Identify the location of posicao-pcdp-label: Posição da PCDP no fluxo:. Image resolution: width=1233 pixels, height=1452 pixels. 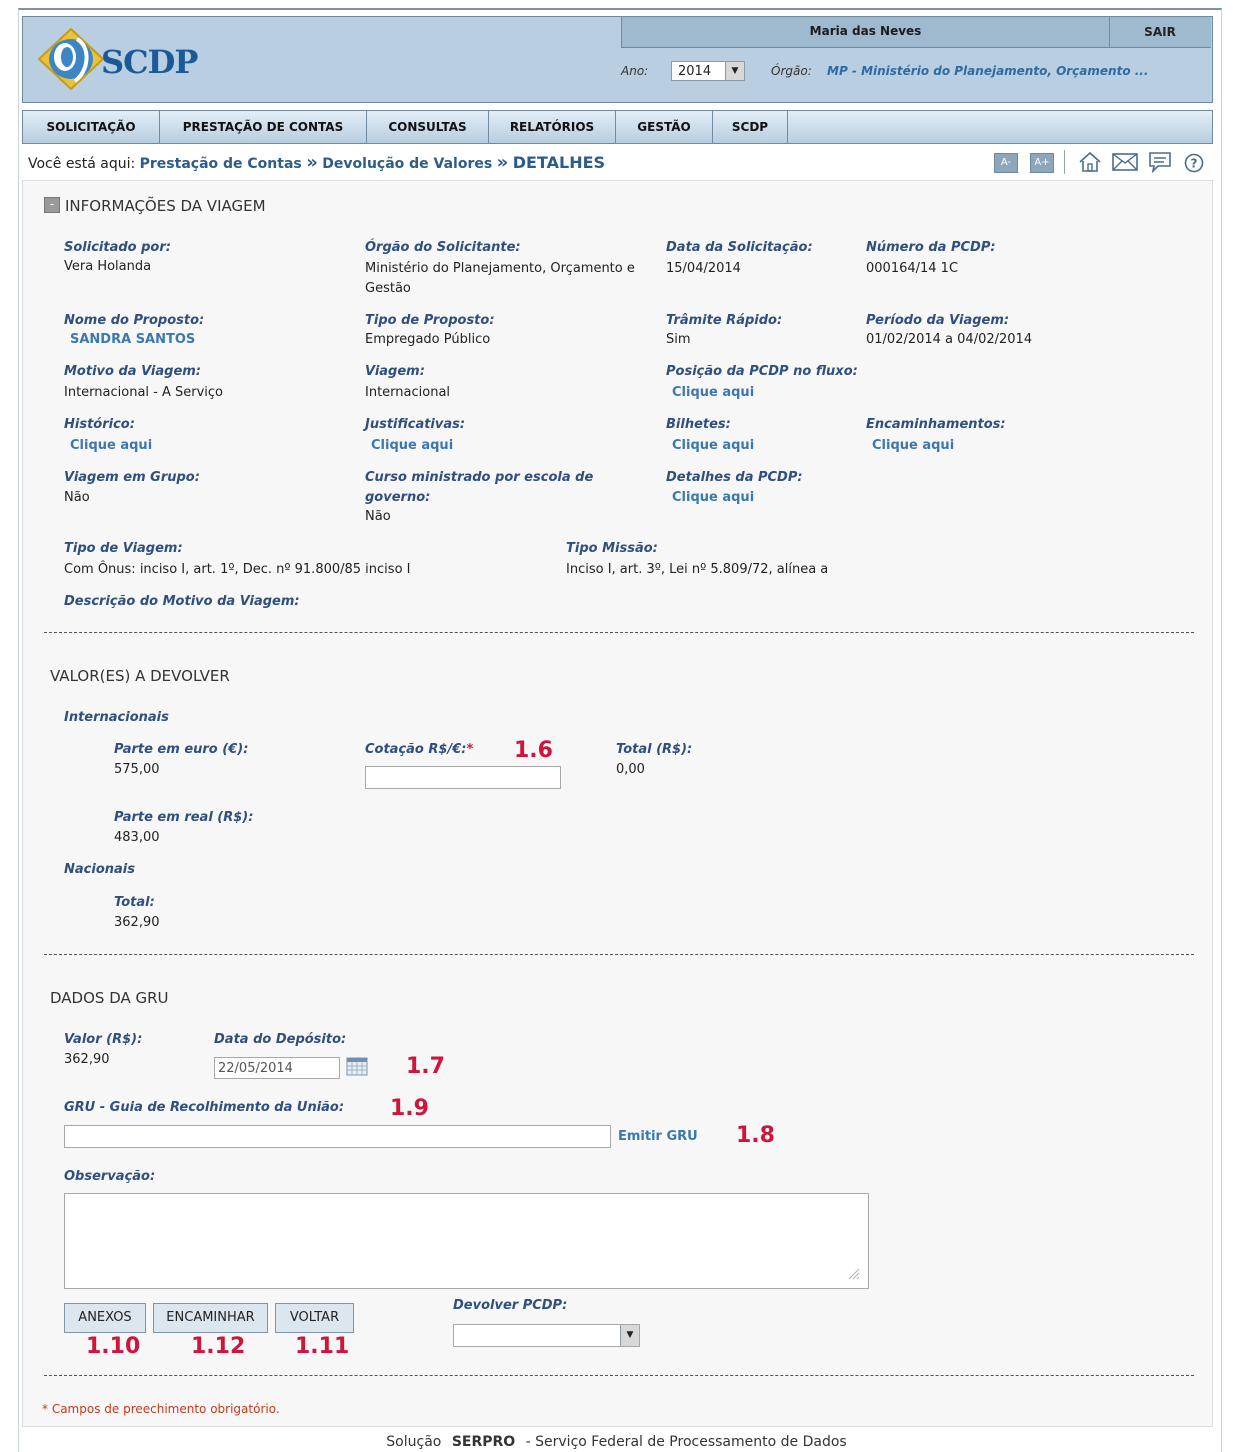
(762, 371).